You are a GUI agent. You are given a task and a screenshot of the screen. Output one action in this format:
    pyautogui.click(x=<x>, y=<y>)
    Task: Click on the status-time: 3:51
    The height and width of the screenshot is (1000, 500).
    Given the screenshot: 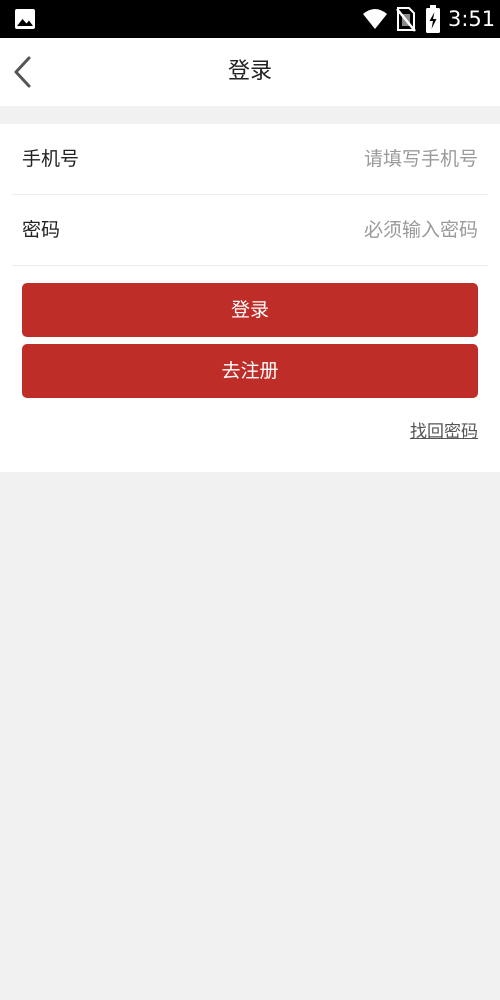 What is the action you would take?
    pyautogui.click(x=472, y=19)
    